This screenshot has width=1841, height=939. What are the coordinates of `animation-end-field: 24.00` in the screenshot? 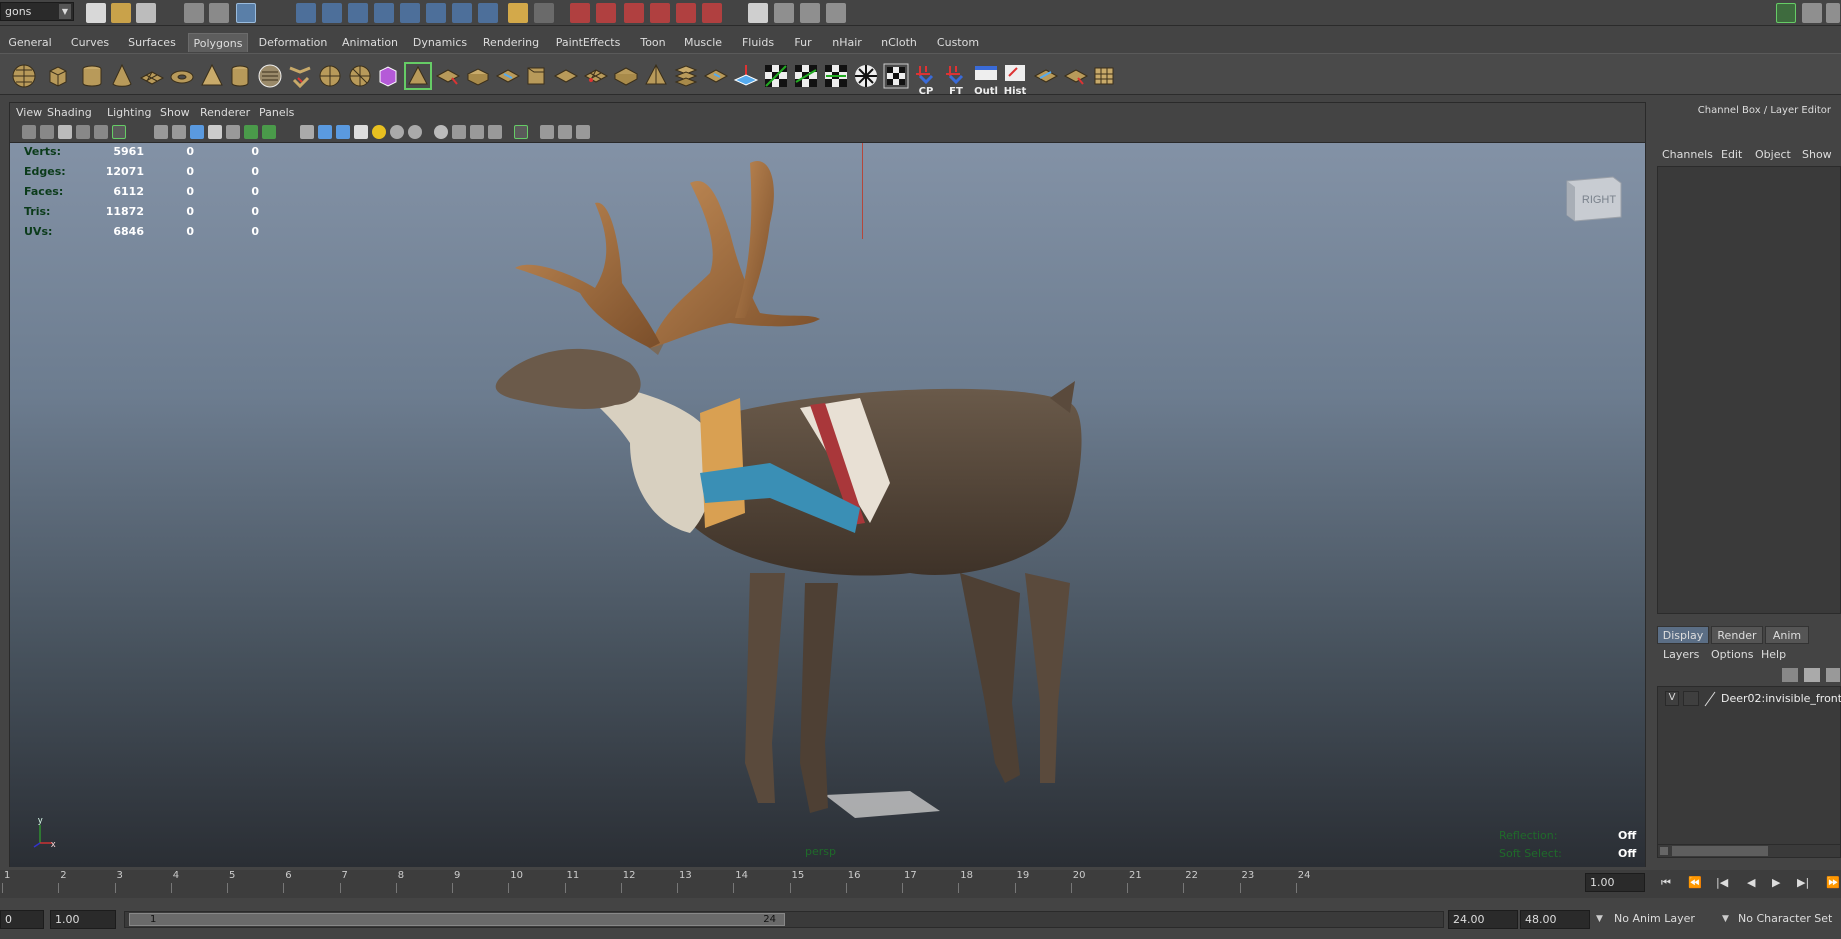 It's located at (1483, 919).